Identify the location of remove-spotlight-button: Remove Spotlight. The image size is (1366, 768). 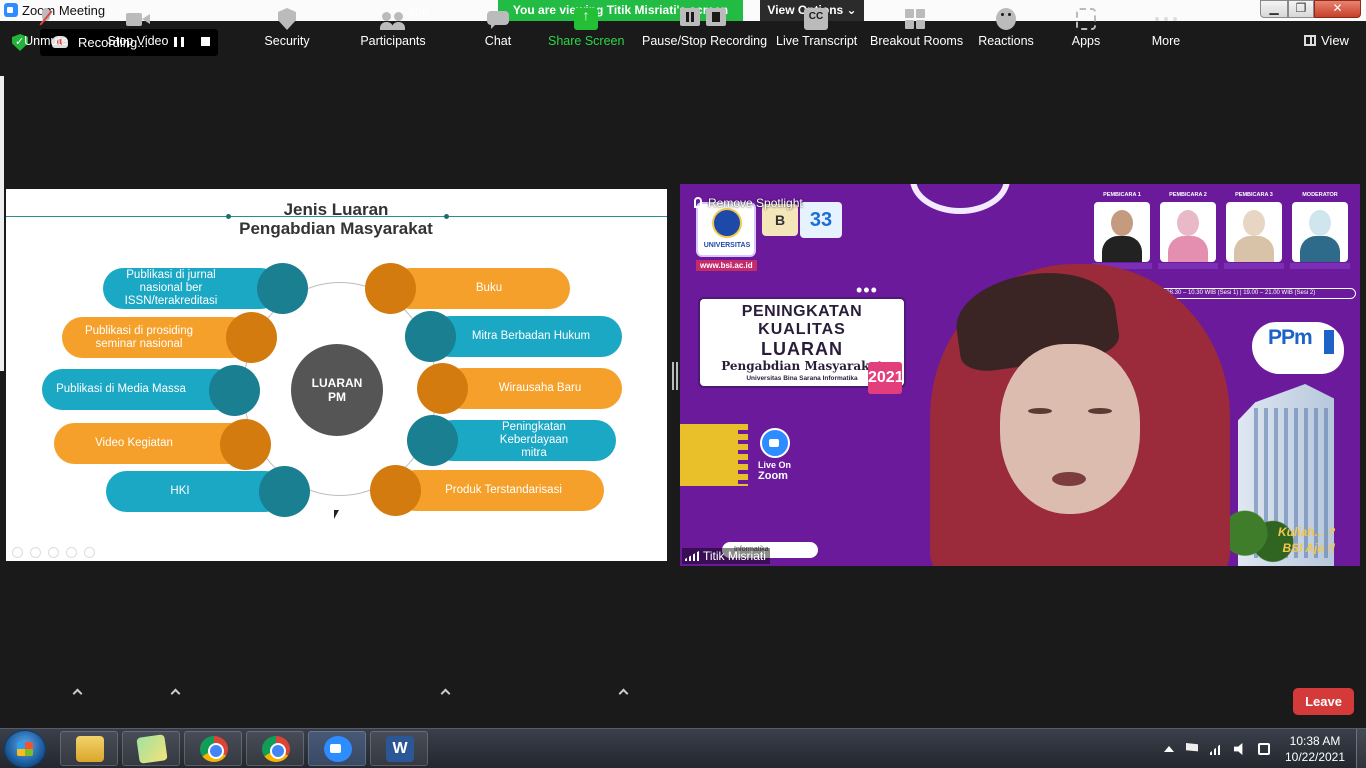
(748, 203).